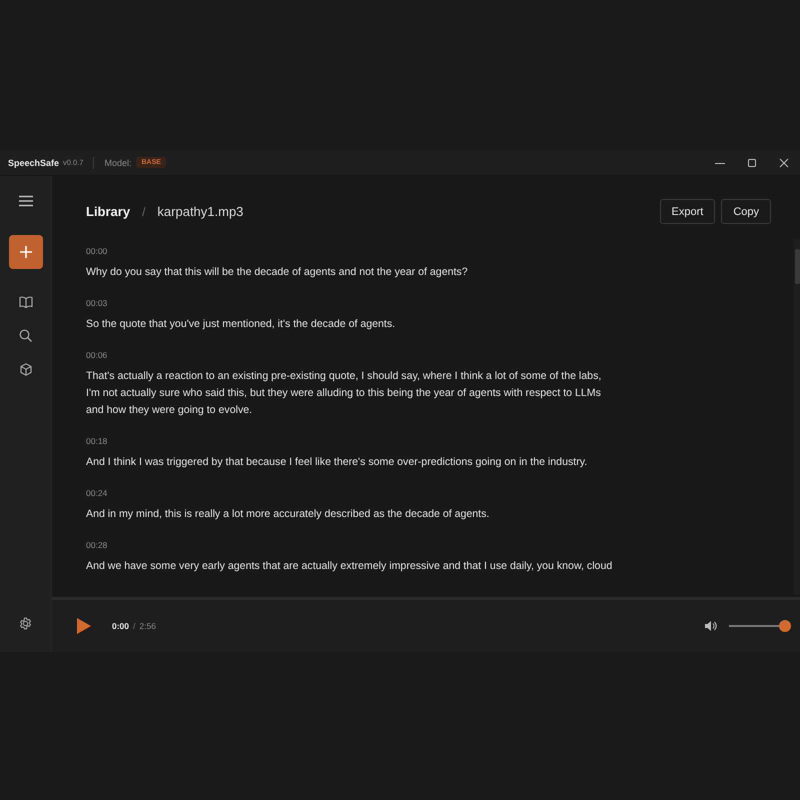 The height and width of the screenshot is (800, 800). Describe the element at coordinates (428, 303) in the screenshot. I see `timestamp: 00:03` at that location.